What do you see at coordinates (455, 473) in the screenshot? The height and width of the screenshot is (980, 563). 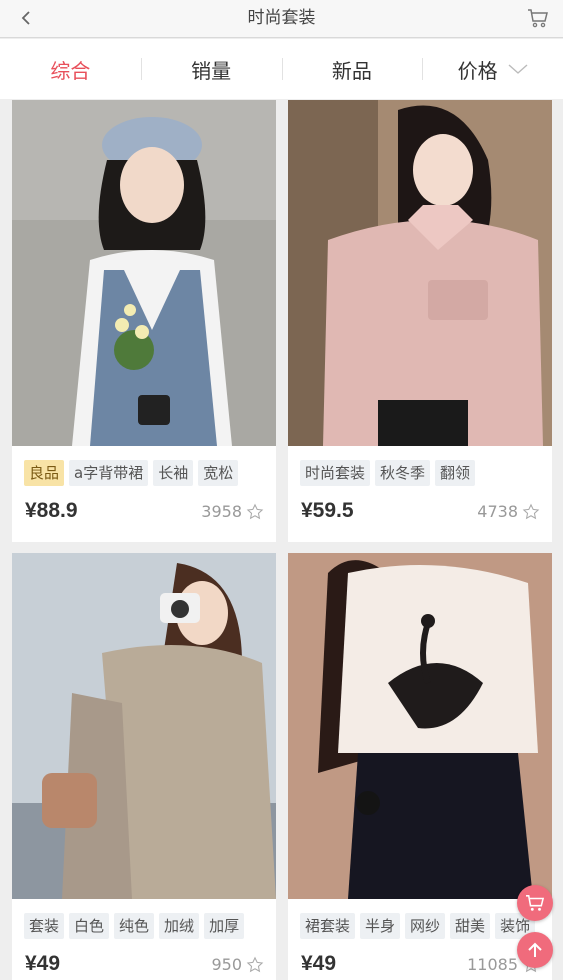 I see `tag: 翻领` at bounding box center [455, 473].